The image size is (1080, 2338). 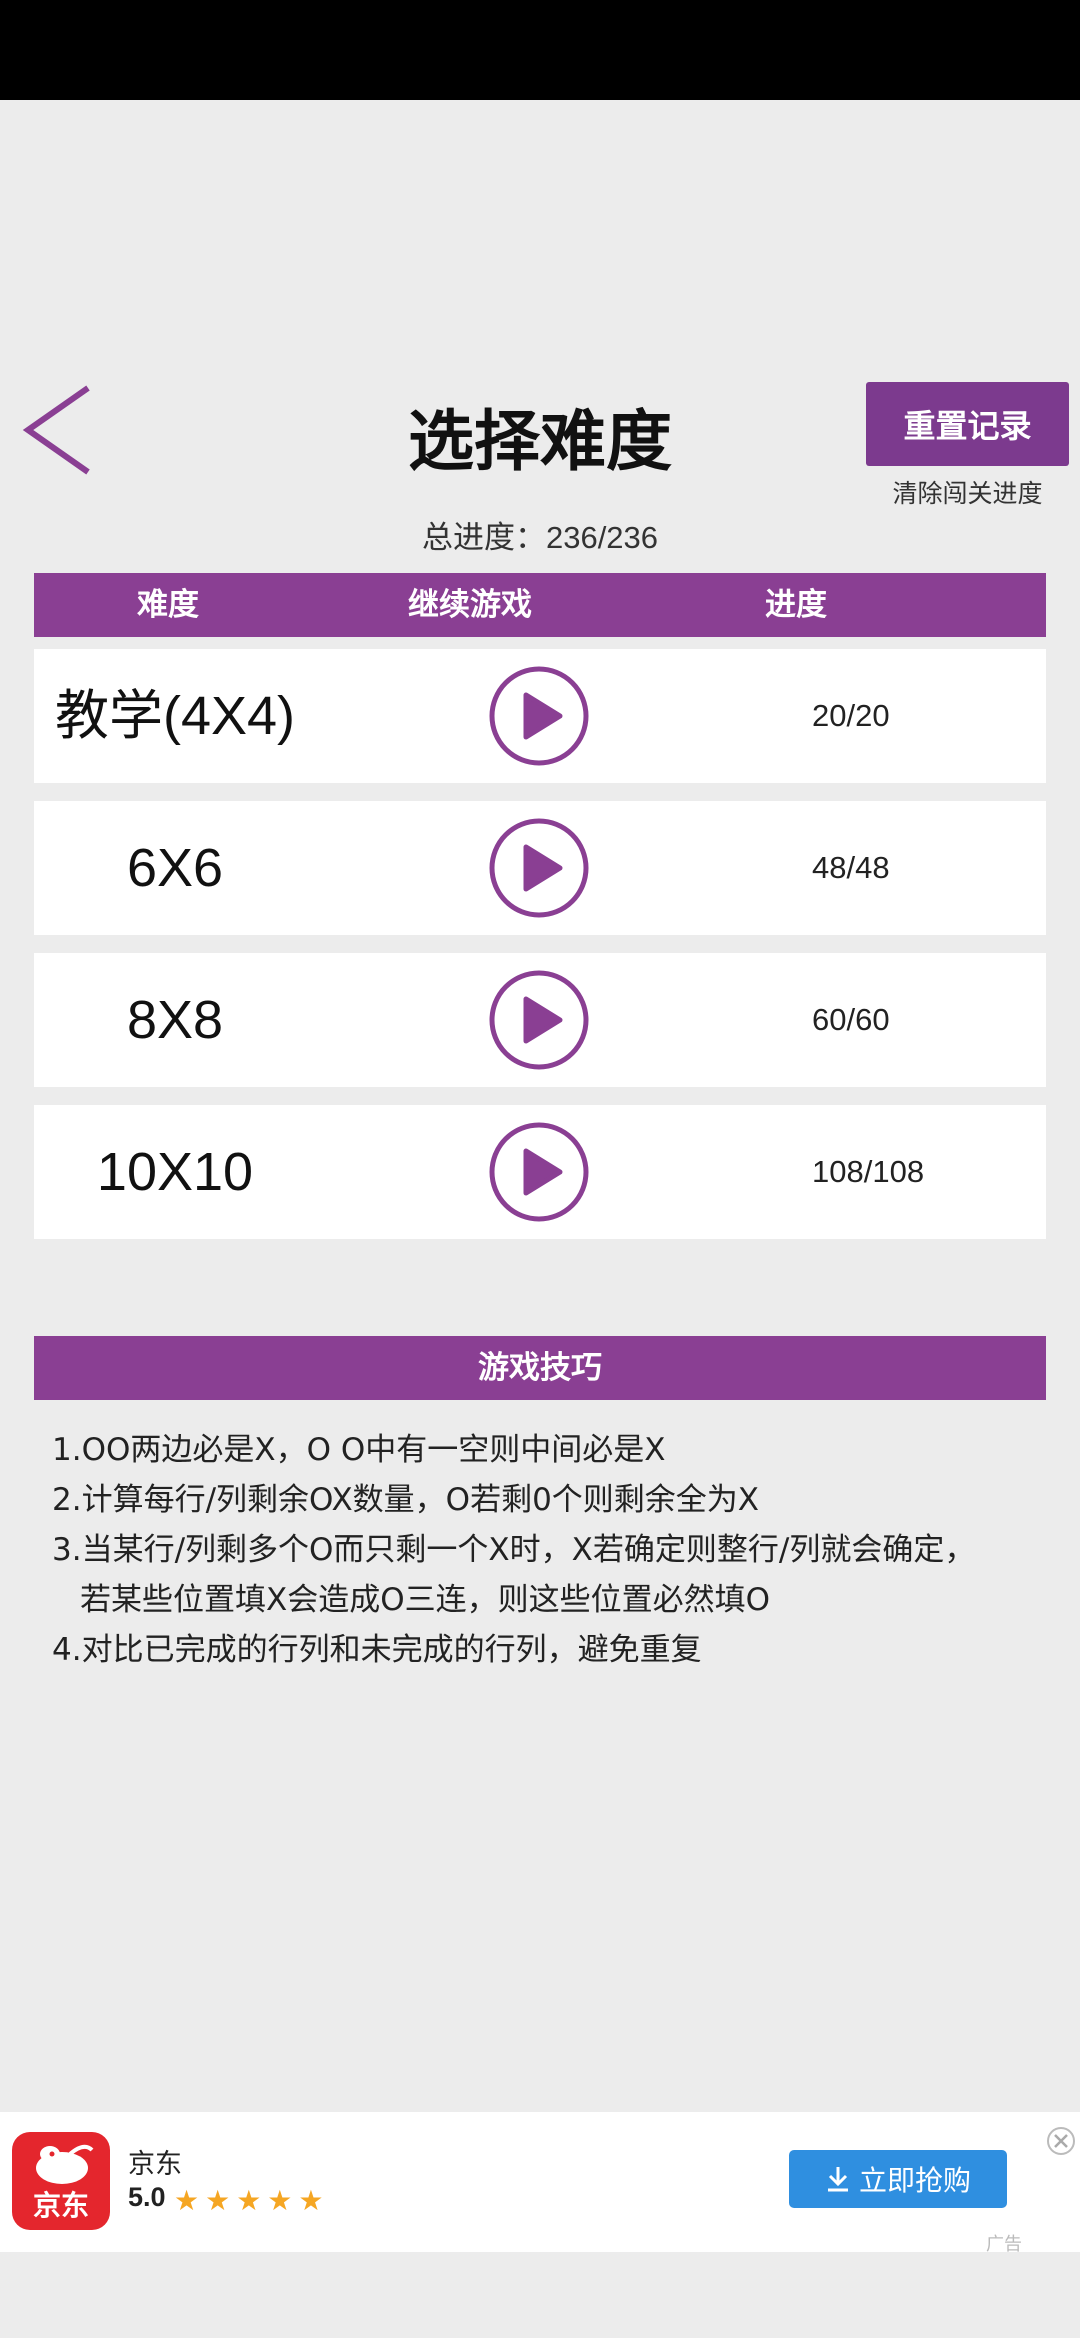 I want to click on difficulty-name: 教学(4X4), so click(x=175, y=716).